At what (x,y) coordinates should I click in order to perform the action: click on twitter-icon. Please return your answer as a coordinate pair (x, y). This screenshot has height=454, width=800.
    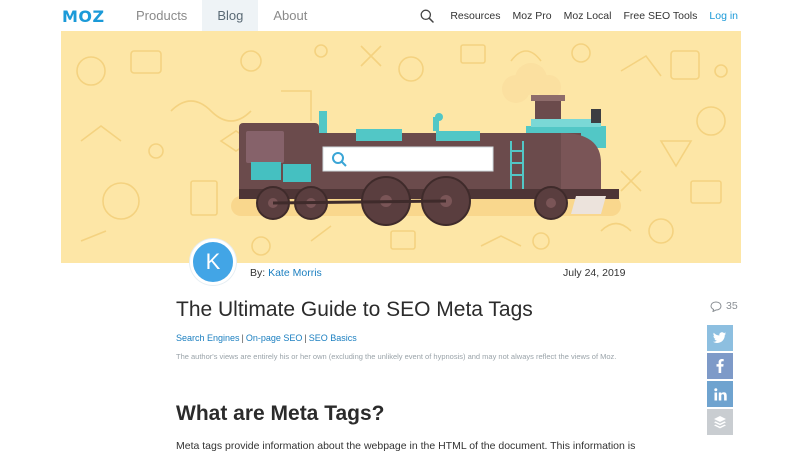
    Looking at the image, I should click on (719, 337).